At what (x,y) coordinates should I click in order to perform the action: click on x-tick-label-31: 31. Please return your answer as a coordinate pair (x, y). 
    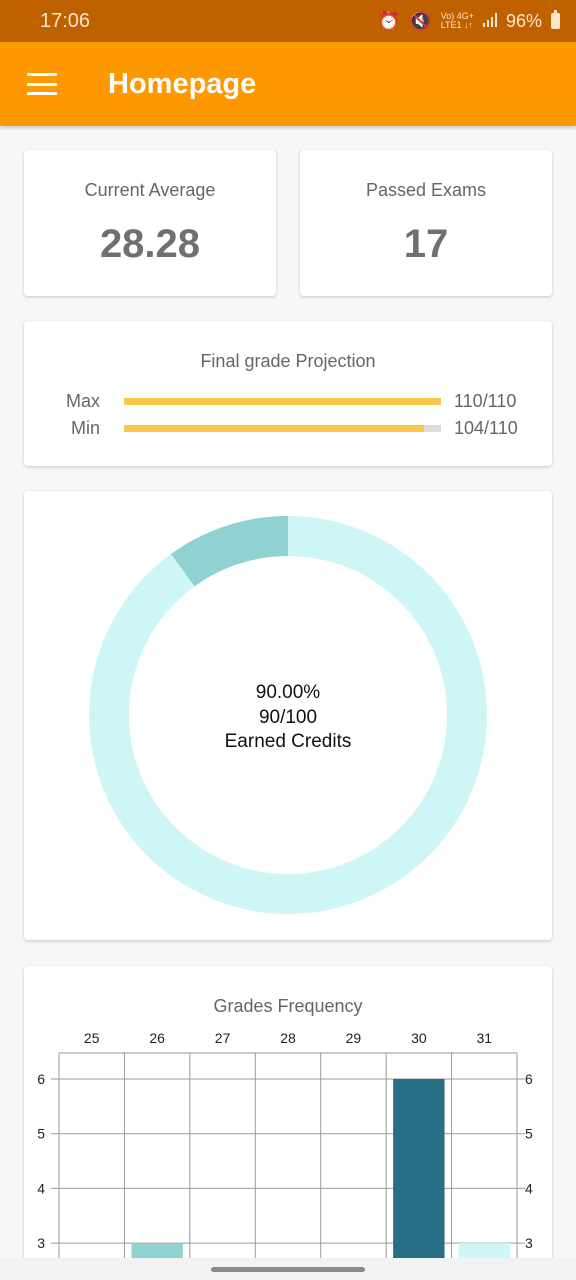
    Looking at the image, I should click on (484, 1038).